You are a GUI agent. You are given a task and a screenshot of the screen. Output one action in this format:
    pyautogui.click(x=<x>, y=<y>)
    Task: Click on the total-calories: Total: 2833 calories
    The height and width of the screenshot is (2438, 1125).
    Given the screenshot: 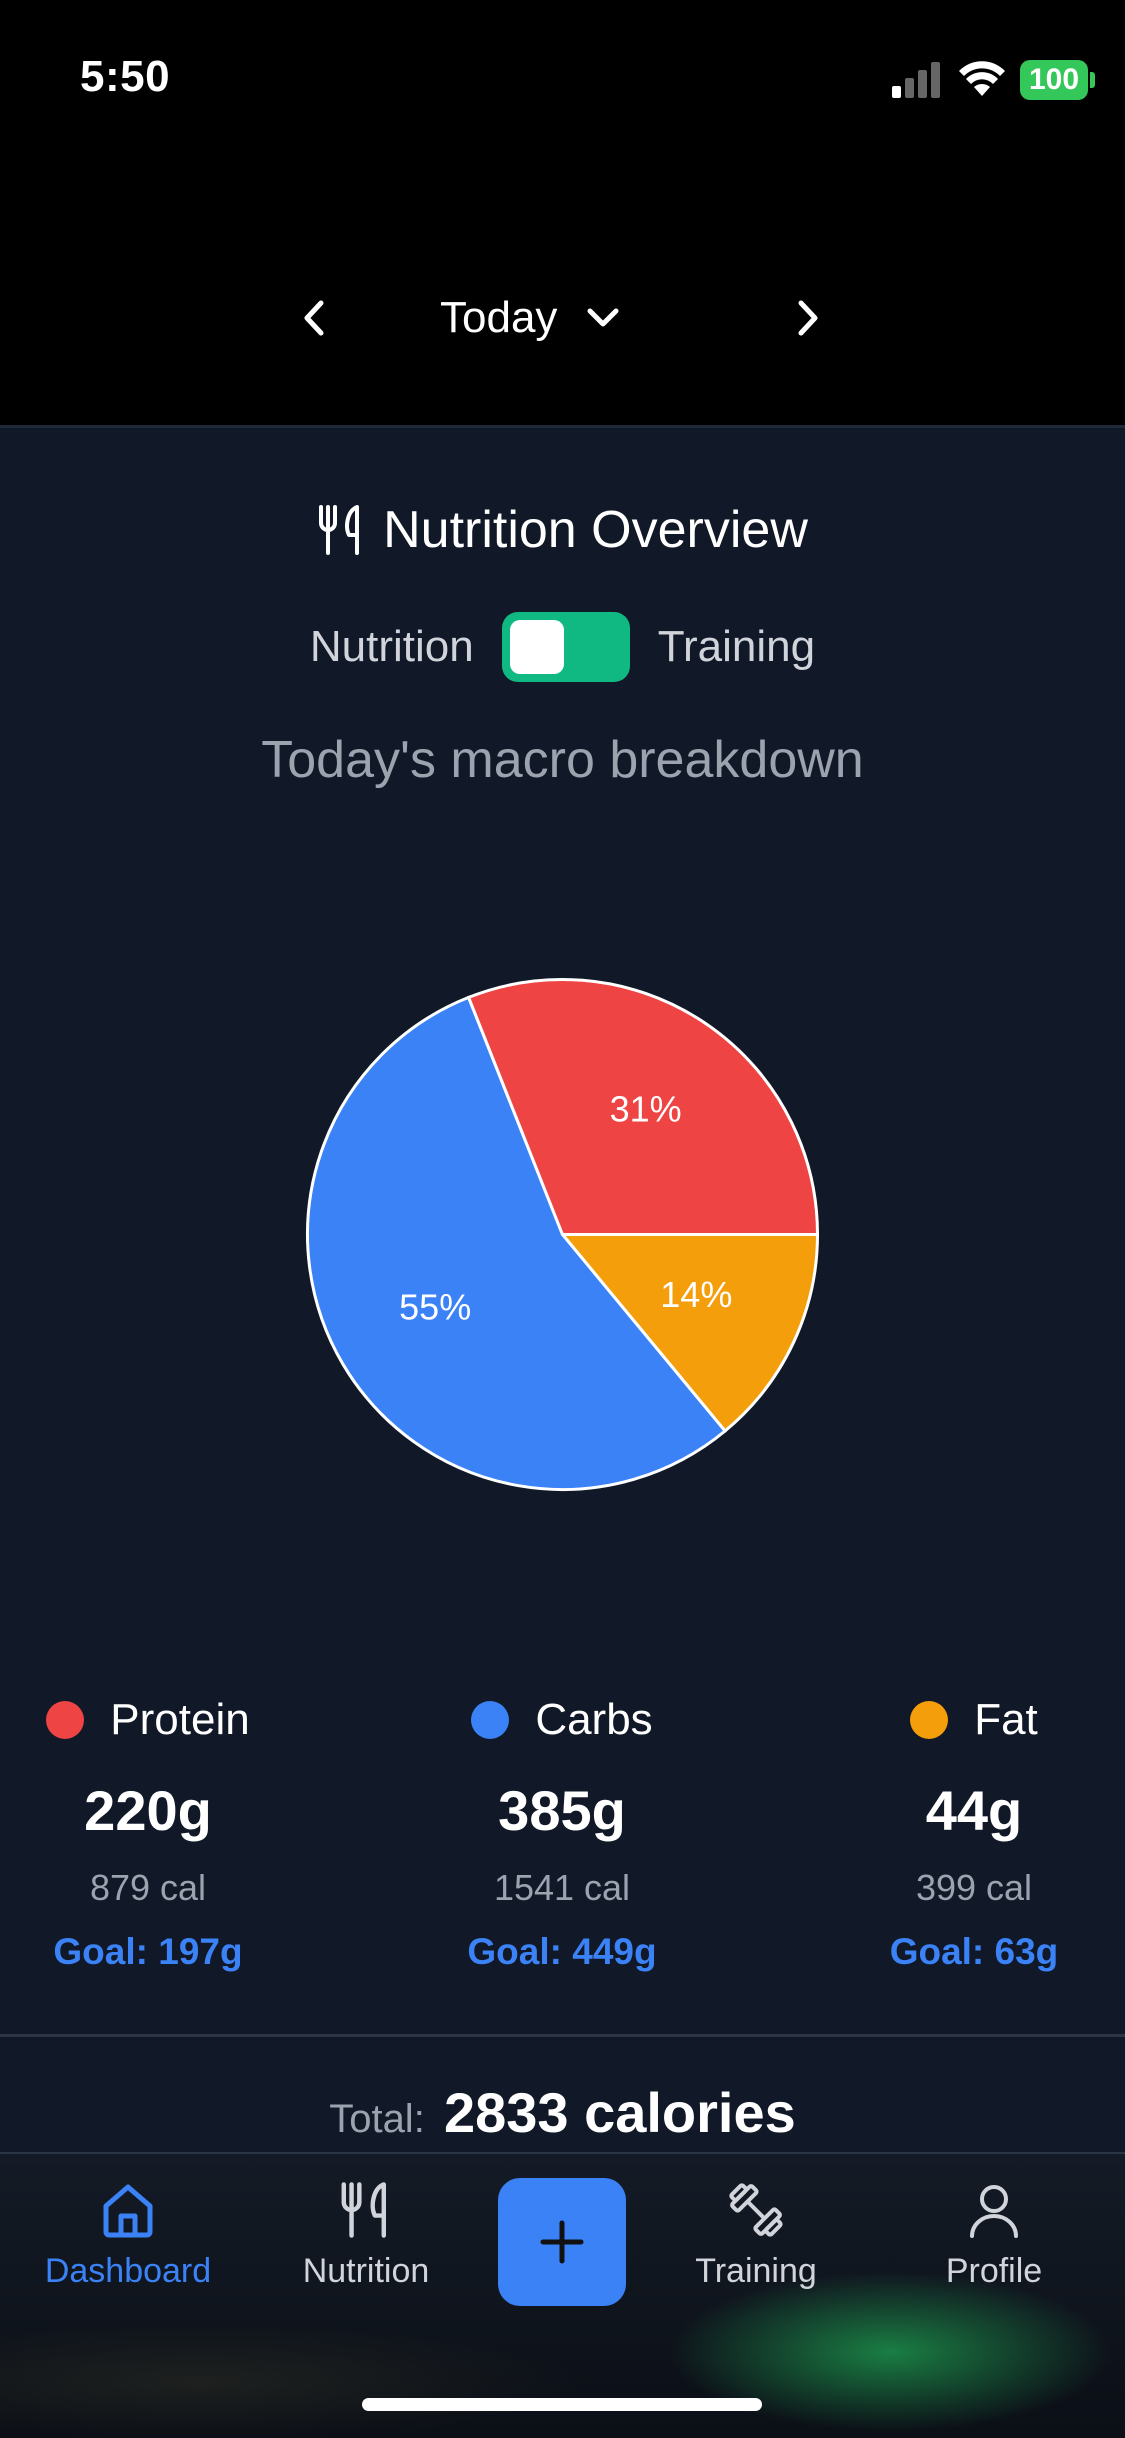 What is the action you would take?
    pyautogui.click(x=562, y=2112)
    